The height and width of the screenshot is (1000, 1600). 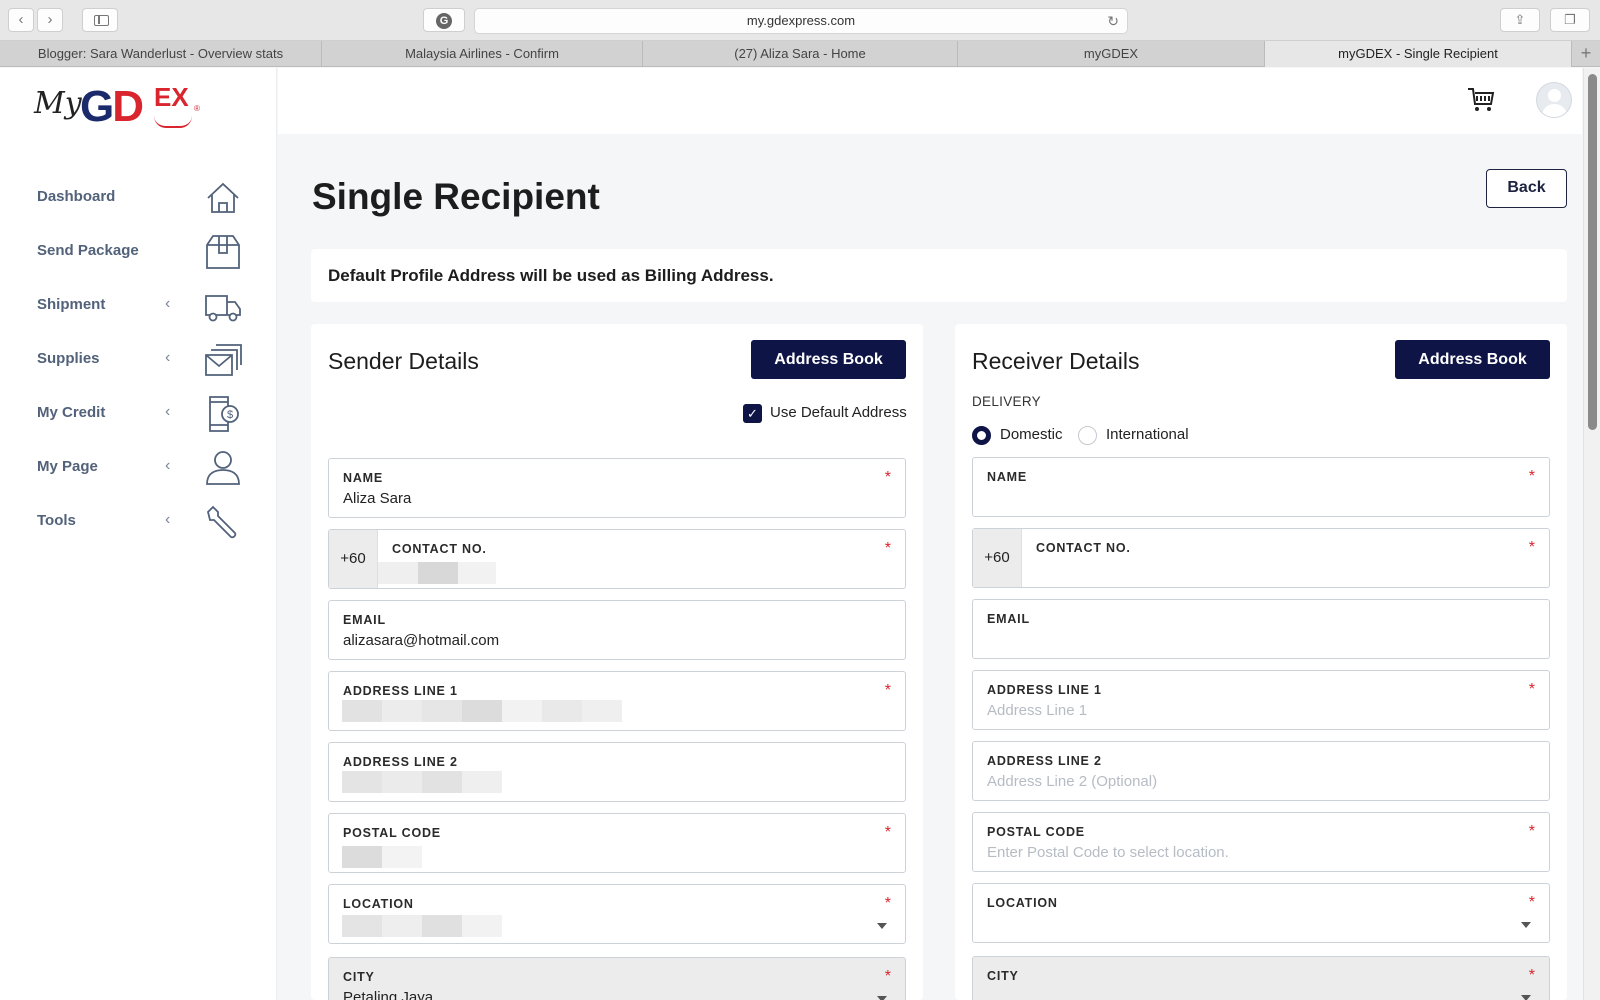 I want to click on receiver-email-field: EMAIL, so click(x=1261, y=629).